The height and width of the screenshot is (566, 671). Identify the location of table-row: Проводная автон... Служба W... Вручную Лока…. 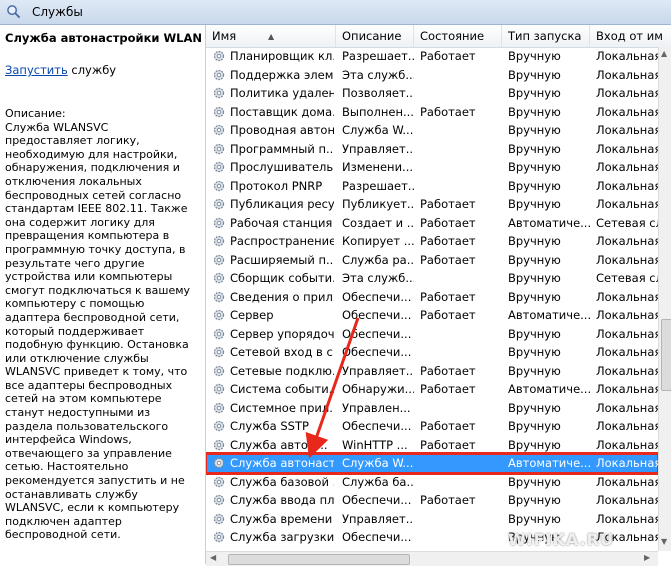
(432, 130).